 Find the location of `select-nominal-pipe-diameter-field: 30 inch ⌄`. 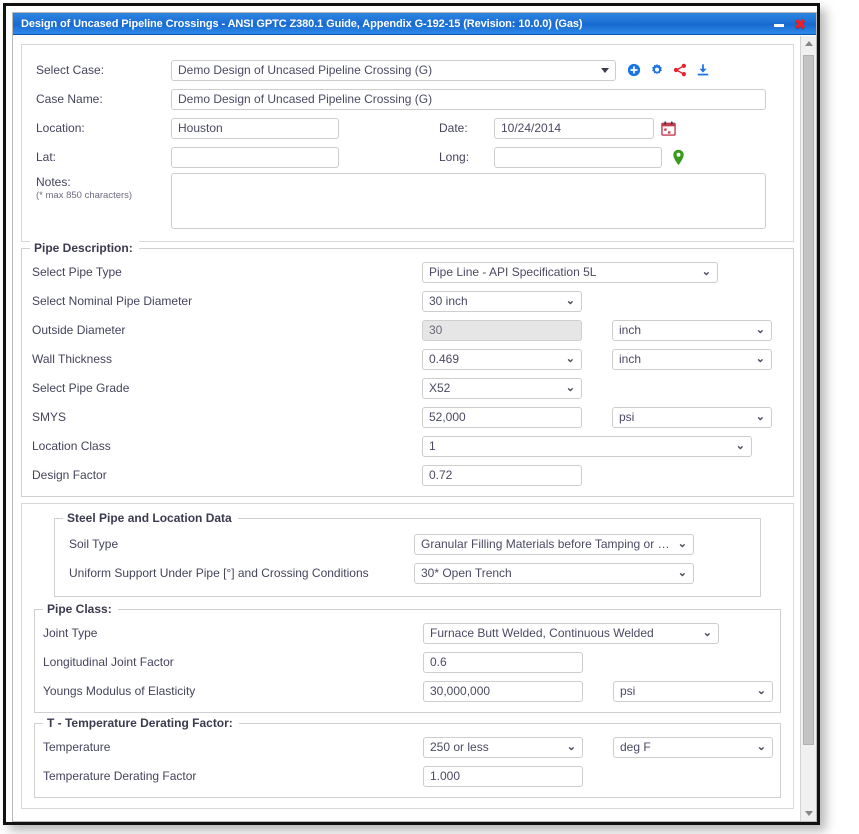

select-nominal-pipe-diameter-field: 30 inch ⌄ is located at coordinates (502, 301).